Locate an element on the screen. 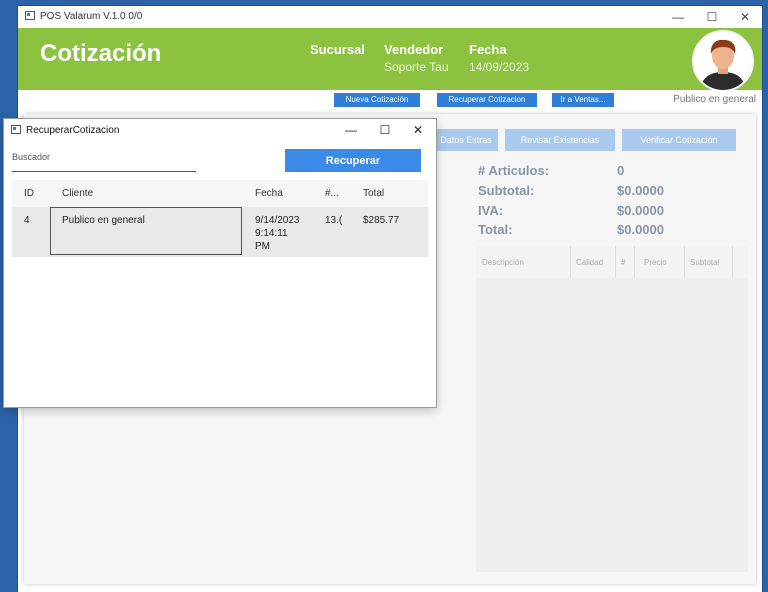  row-fecha-time: 9:14:11 is located at coordinates (271, 233).